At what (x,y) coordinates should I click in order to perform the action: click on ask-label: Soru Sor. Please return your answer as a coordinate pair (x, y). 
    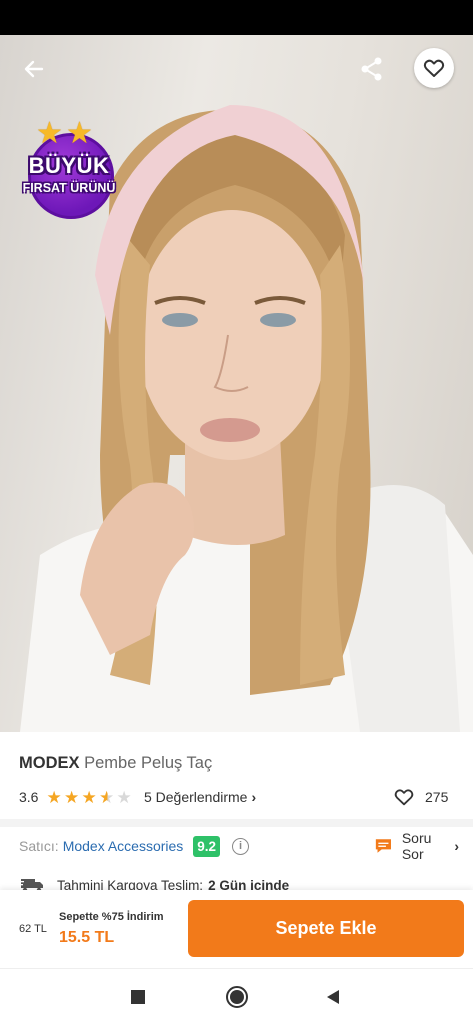
    Looking at the image, I should click on (416, 846).